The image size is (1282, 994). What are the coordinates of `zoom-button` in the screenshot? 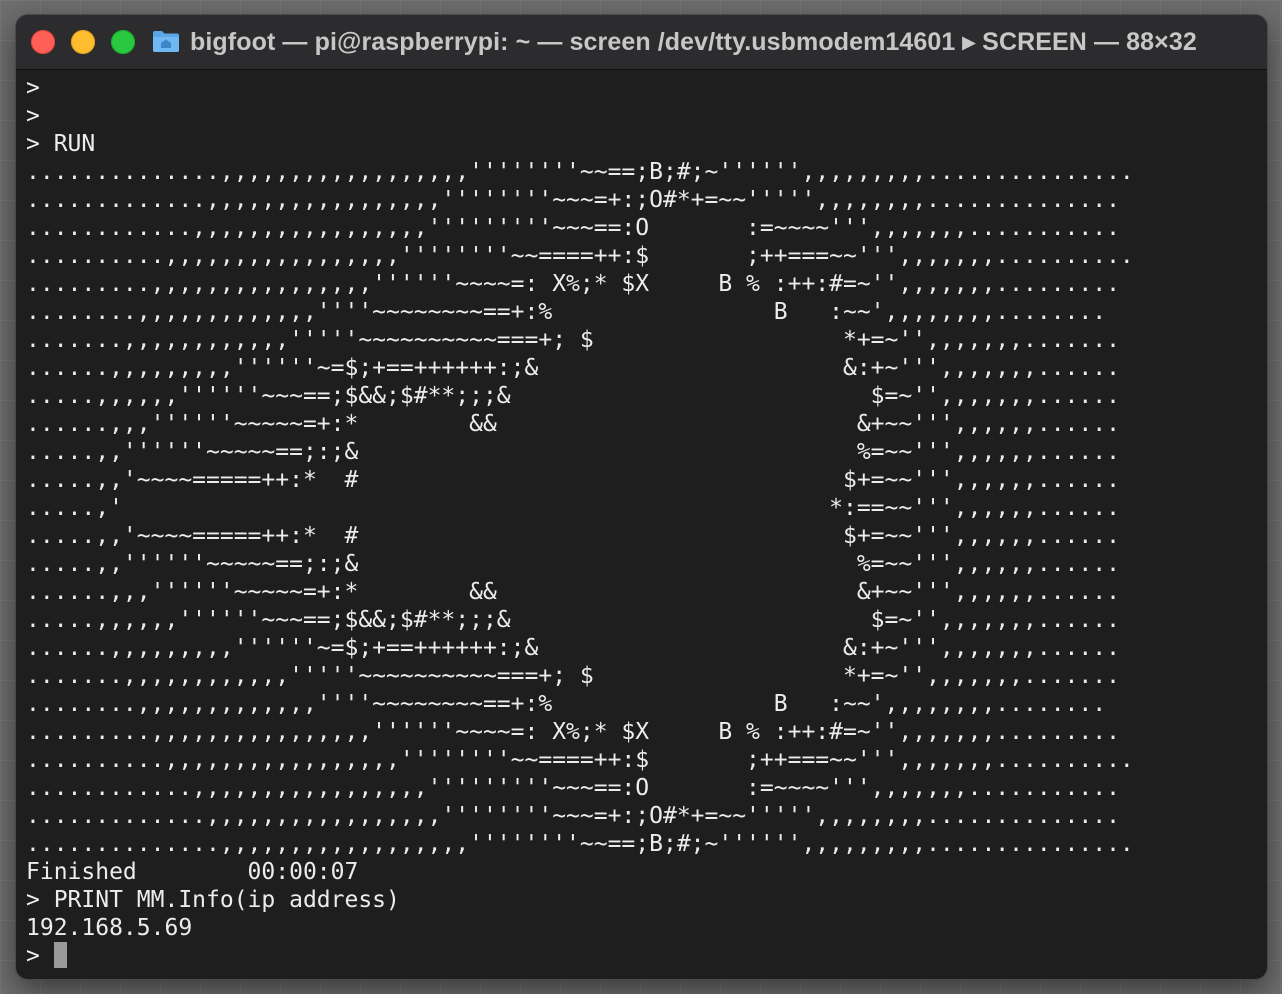 It's located at (123, 42).